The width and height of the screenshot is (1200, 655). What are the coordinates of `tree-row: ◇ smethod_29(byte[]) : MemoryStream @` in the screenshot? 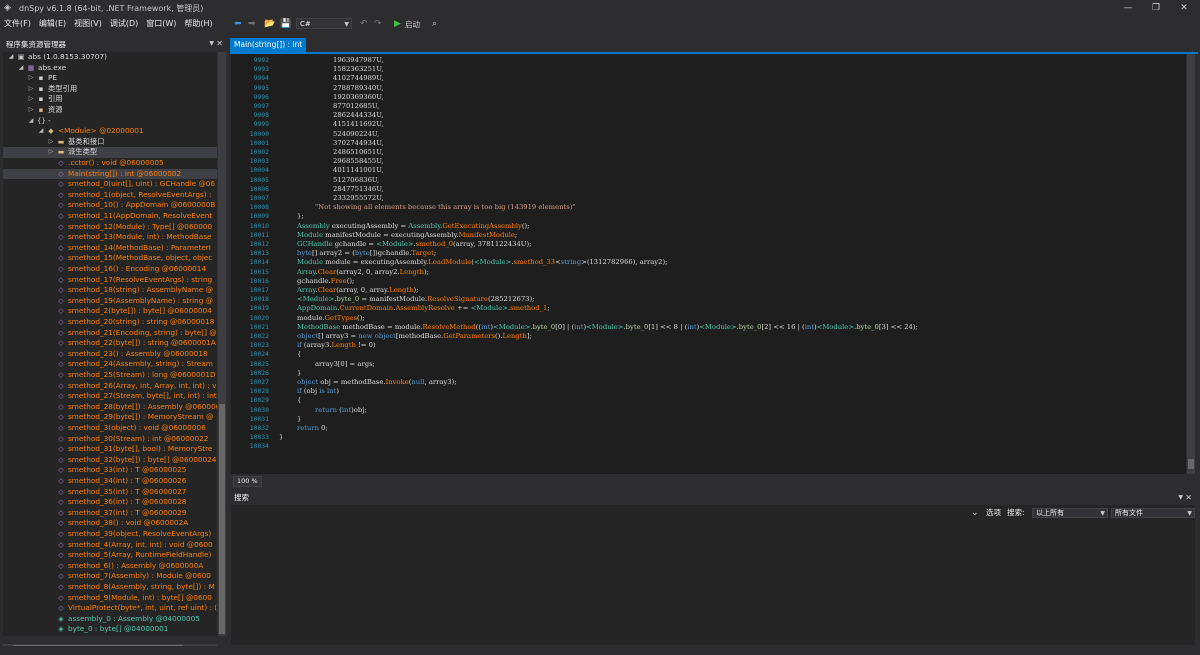 It's located at (110, 417).